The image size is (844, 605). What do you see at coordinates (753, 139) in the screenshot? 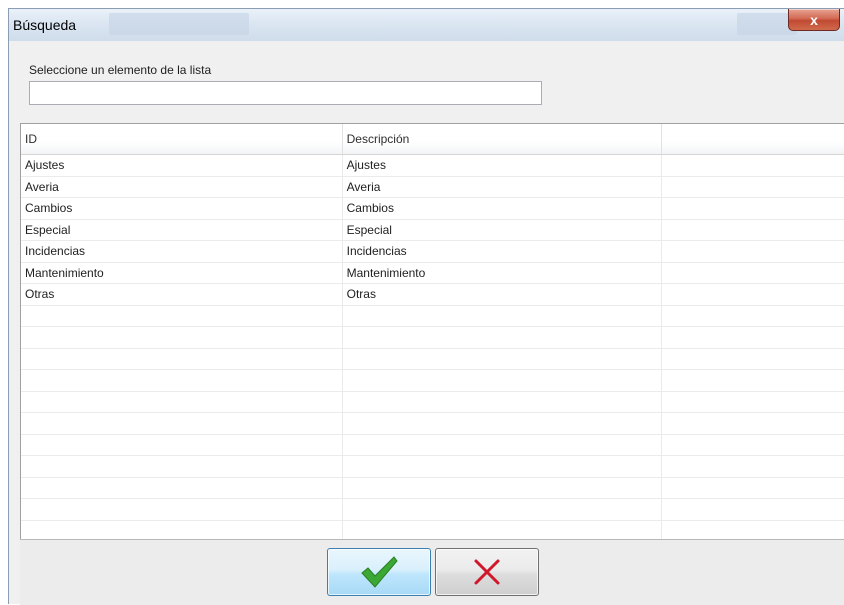
I see `column-header-empty` at bounding box center [753, 139].